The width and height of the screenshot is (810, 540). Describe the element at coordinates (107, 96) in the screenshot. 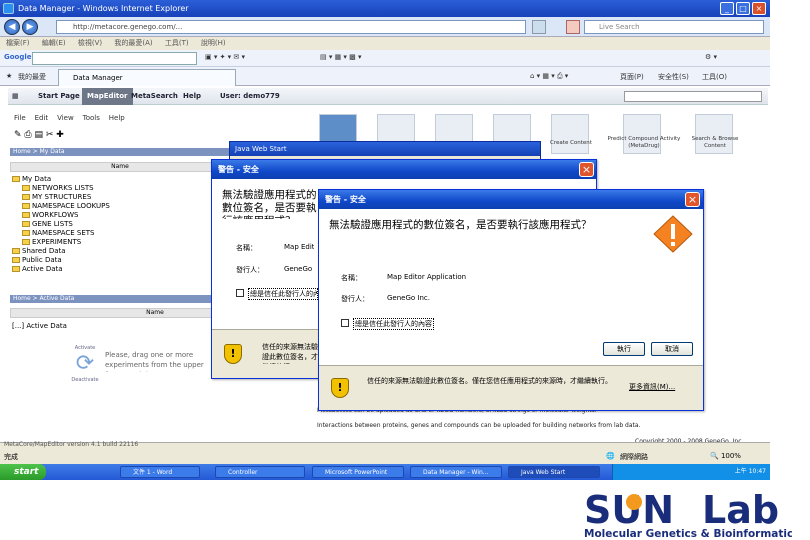

I see `nav-map-editor: MapEditor` at that location.